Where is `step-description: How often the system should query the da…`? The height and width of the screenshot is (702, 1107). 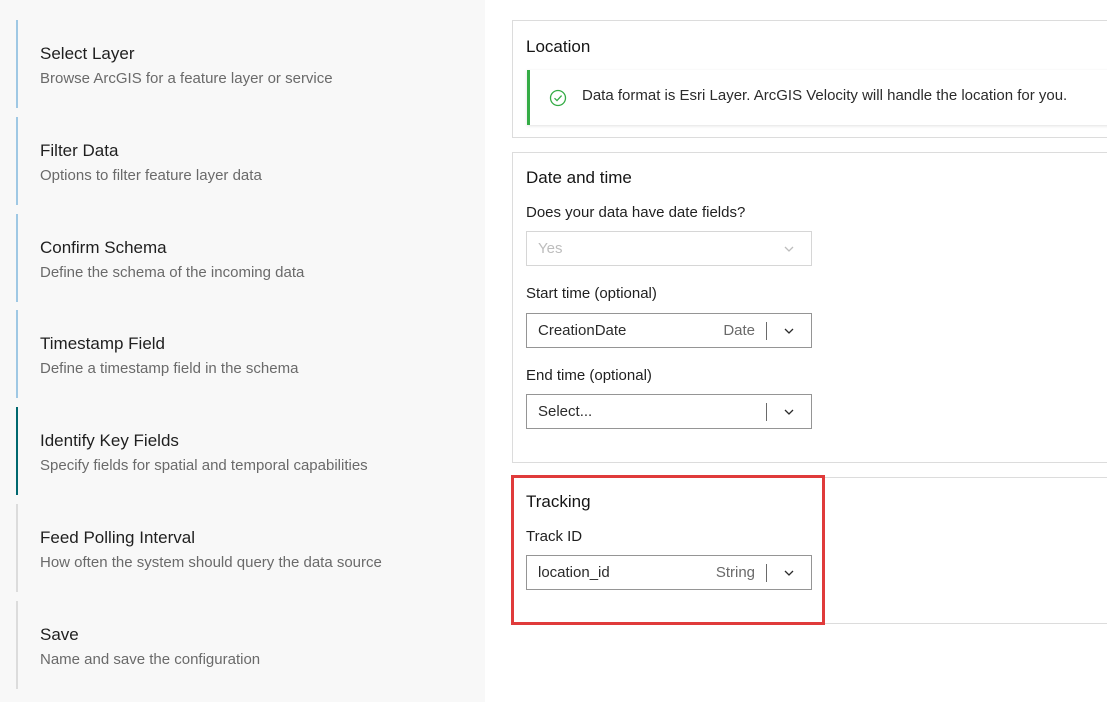
step-description: How often the system should query the da… is located at coordinates (211, 562).